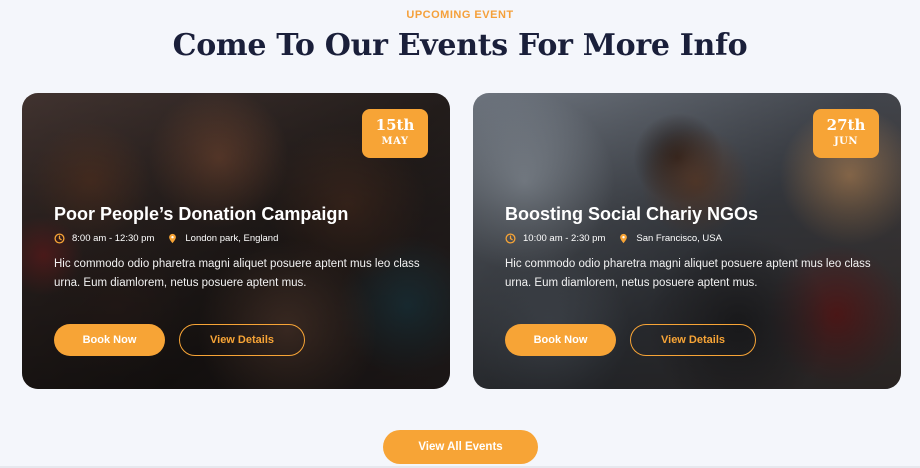 This screenshot has height=468, width=920. Describe the element at coordinates (846, 125) in the screenshot. I see `date-day: 27th` at that location.